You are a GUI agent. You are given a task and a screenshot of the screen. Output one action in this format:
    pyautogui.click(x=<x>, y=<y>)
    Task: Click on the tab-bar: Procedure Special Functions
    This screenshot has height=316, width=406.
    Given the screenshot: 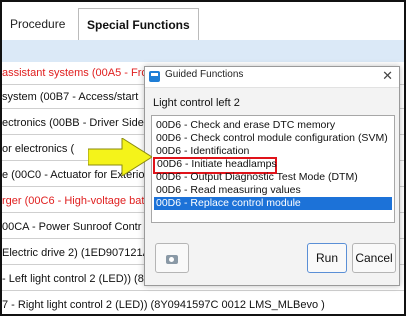 What is the action you would take?
    pyautogui.click(x=203, y=21)
    